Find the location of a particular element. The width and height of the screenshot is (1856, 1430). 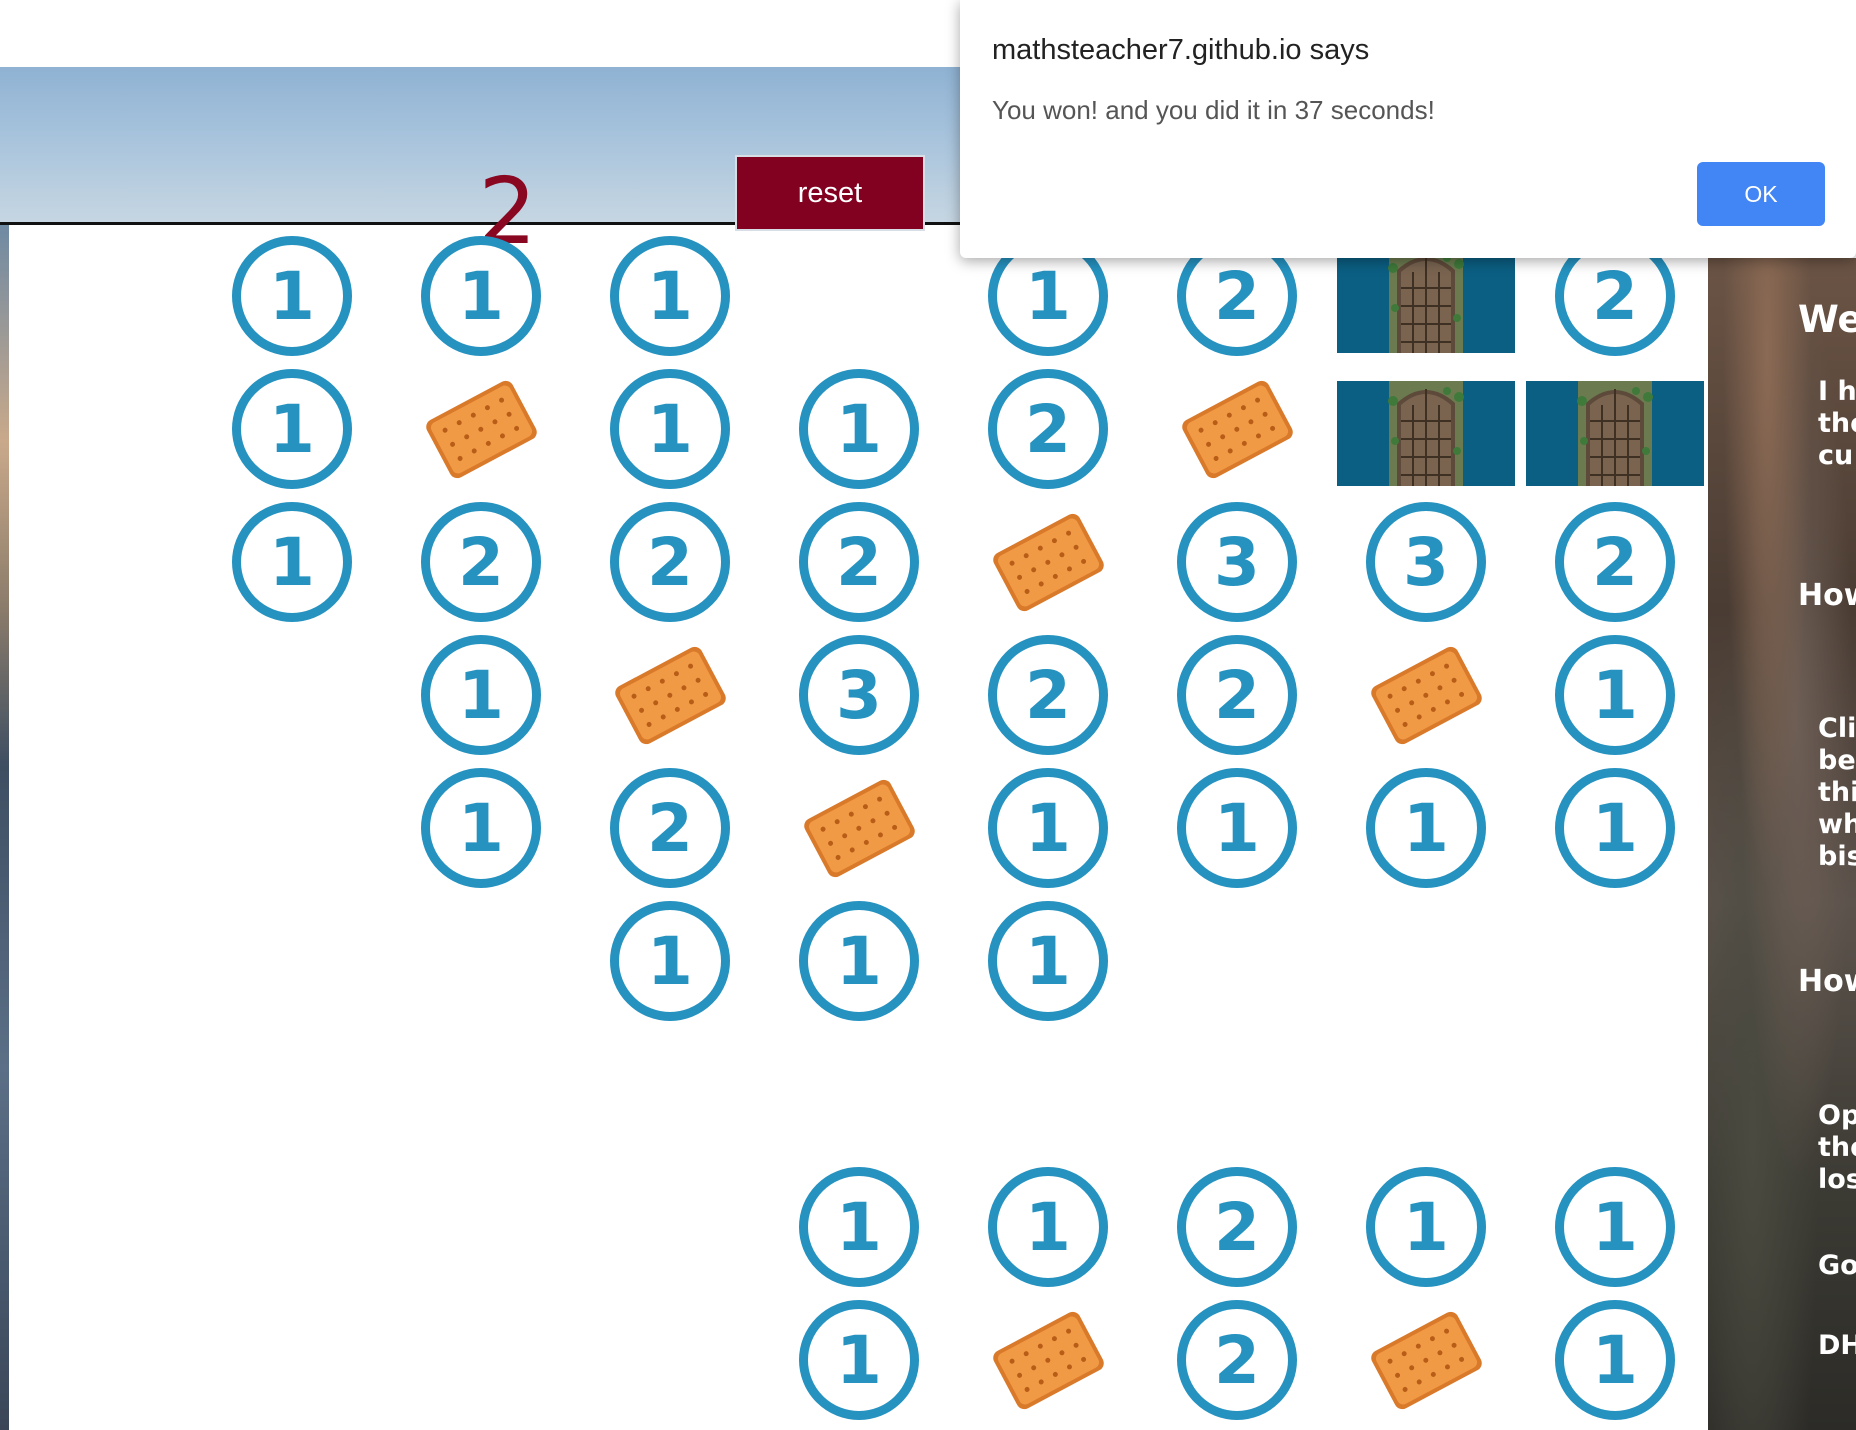

info-text: wh is located at coordinates (1837, 824).